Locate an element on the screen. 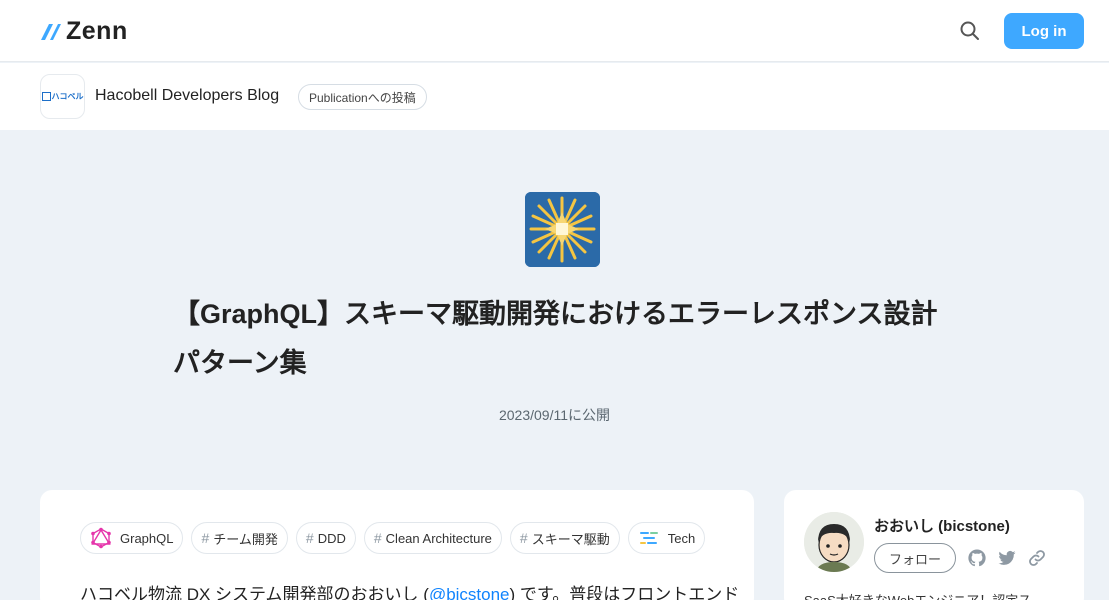  article-emoji is located at coordinates (562, 229).